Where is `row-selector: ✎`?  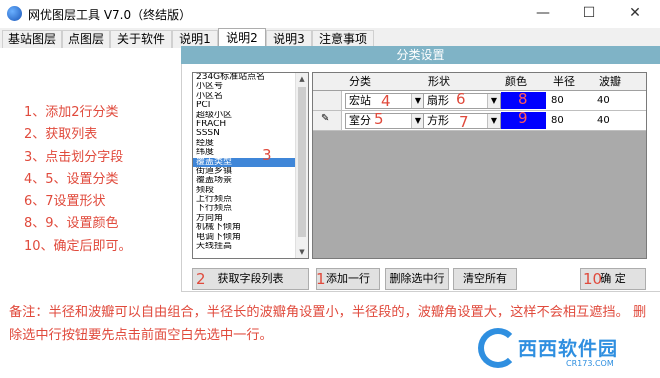 row-selector: ✎ is located at coordinates (327, 120).